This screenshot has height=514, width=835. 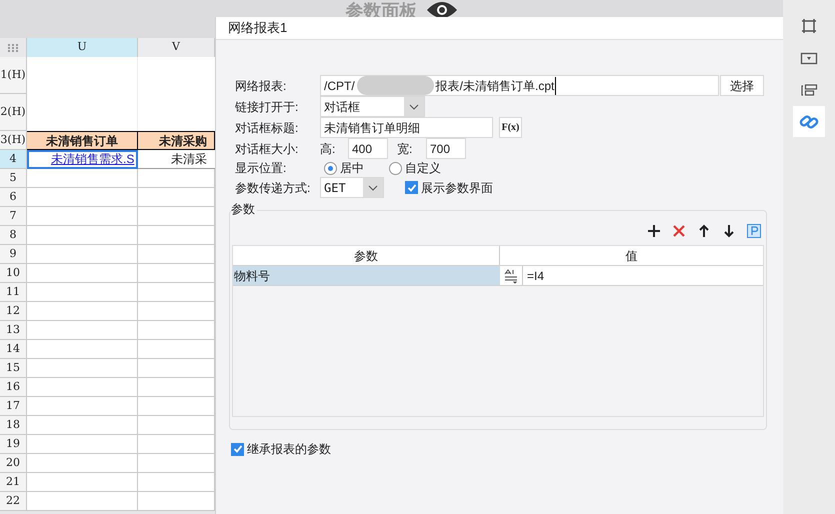 What do you see at coordinates (237, 449) in the screenshot?
I see `inherit-params-checkbox` at bounding box center [237, 449].